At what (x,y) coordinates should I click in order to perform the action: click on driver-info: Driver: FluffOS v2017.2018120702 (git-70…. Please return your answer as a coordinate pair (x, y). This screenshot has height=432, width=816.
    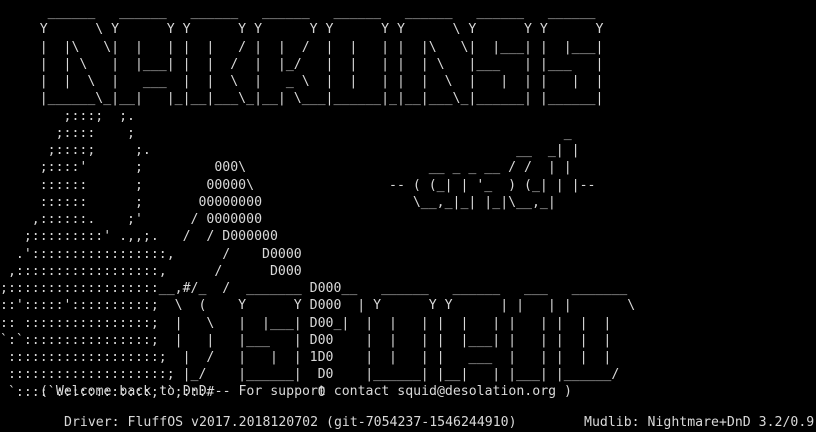
    Looking at the image, I should click on (290, 422).